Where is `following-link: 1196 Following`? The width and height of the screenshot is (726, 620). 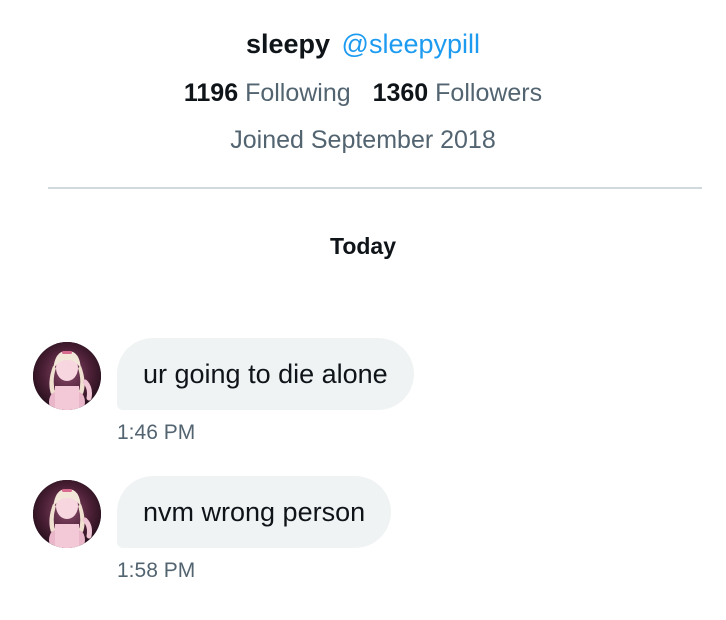 following-link: 1196 Following is located at coordinates (271, 93).